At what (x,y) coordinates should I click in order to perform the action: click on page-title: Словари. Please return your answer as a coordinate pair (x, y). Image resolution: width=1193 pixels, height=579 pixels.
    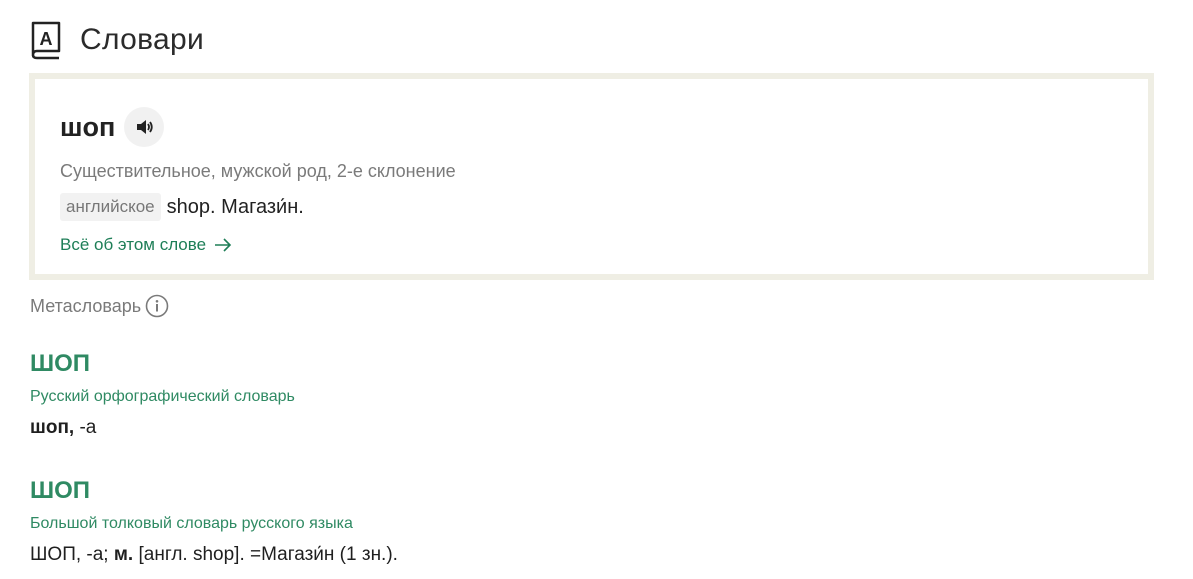
    Looking at the image, I should click on (142, 39).